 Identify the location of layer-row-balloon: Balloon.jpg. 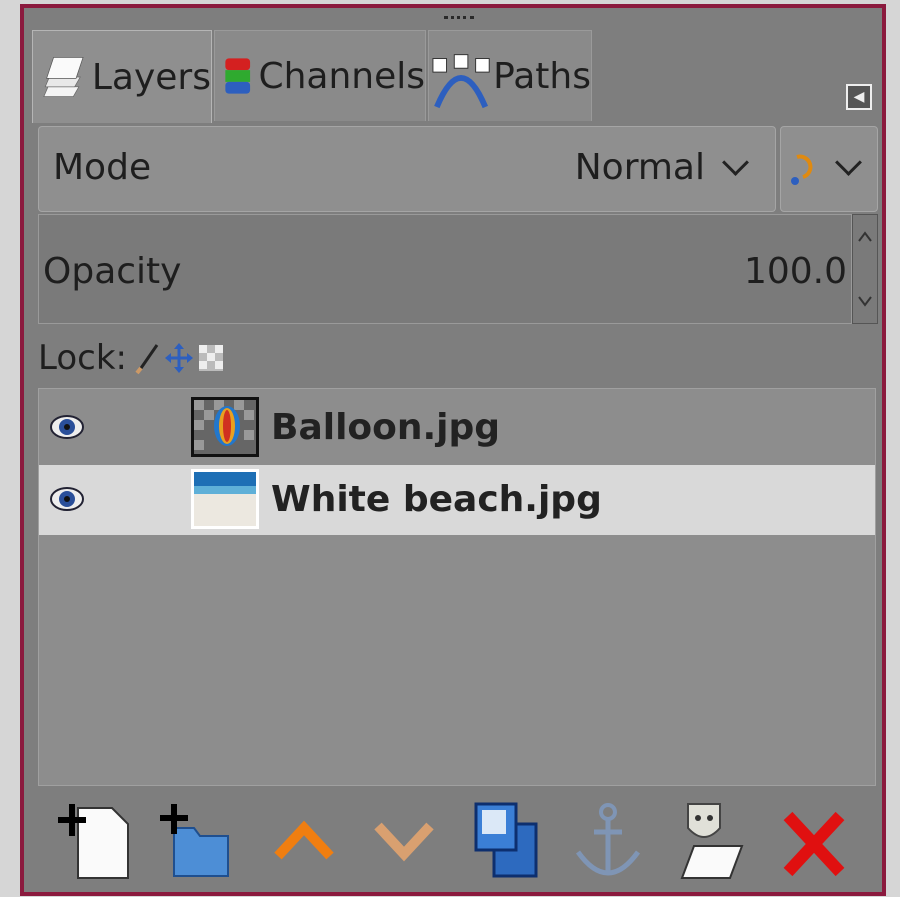
(457, 428).